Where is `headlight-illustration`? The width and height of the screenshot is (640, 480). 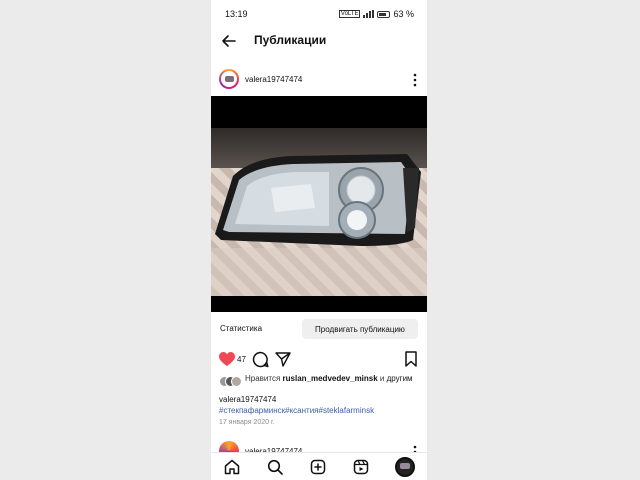 headlight-illustration is located at coordinates (319, 225).